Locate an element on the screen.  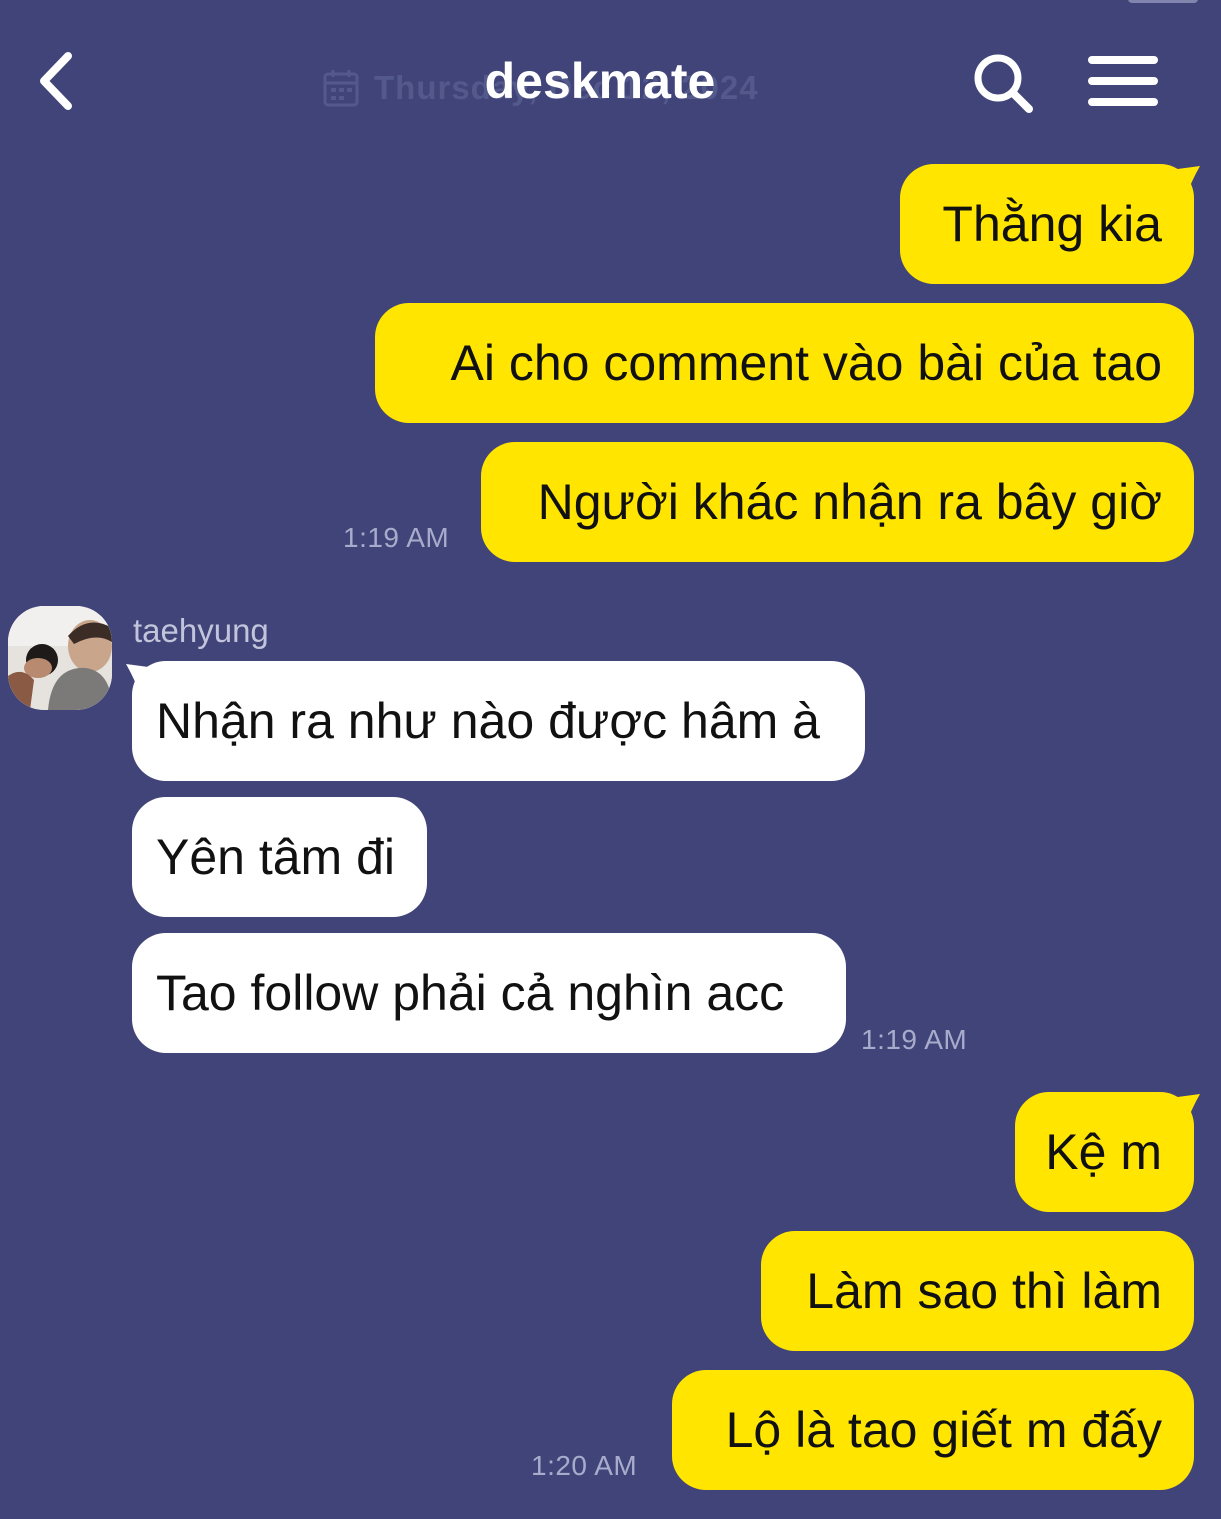
message-bubble-outgoing: Làm sao thì làm is located at coordinates (977, 1291).